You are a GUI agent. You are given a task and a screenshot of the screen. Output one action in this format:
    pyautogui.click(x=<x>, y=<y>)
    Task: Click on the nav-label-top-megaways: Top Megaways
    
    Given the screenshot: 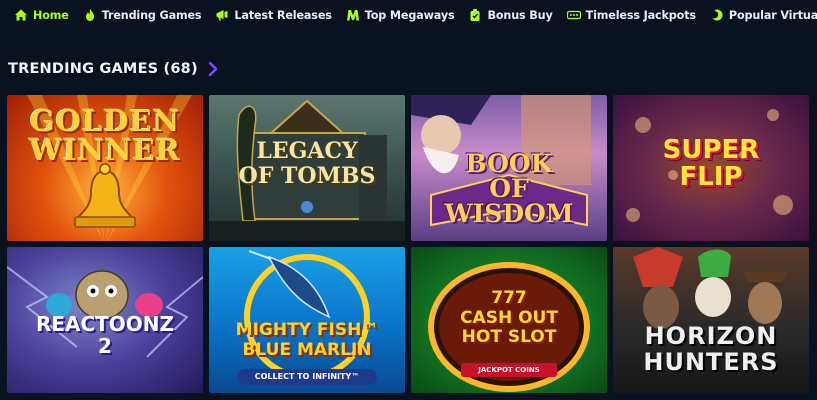 What is the action you would take?
    pyautogui.click(x=409, y=15)
    